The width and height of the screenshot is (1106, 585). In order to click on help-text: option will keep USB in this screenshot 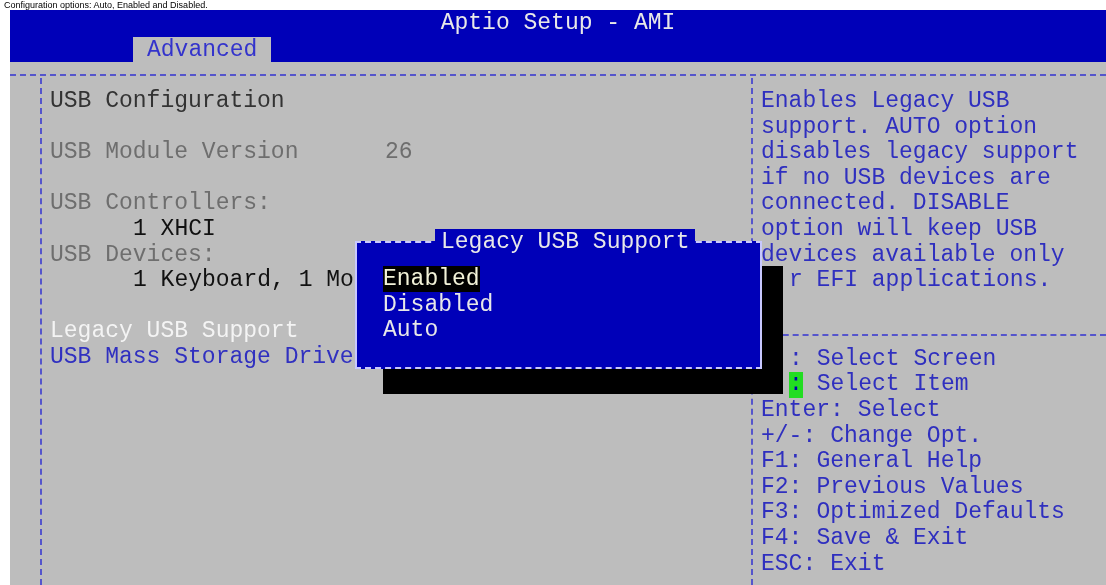, I will do `click(900, 229)`.